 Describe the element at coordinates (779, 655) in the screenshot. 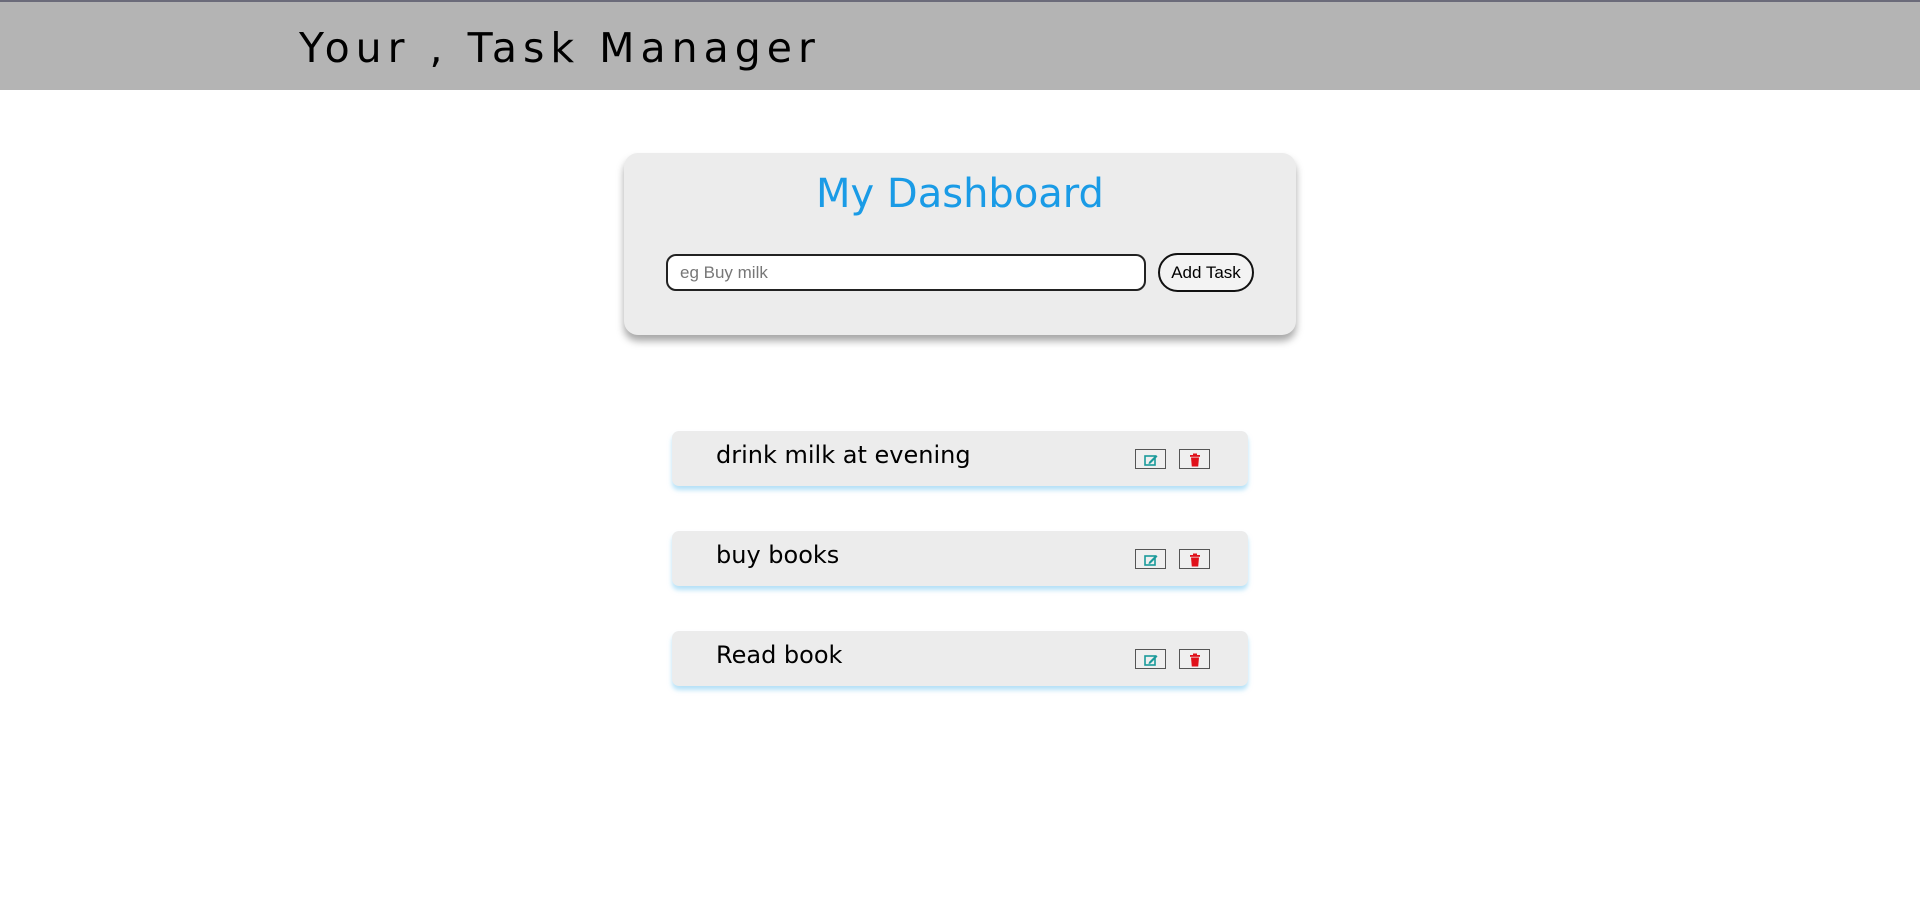

I see `task-text: Read book` at that location.